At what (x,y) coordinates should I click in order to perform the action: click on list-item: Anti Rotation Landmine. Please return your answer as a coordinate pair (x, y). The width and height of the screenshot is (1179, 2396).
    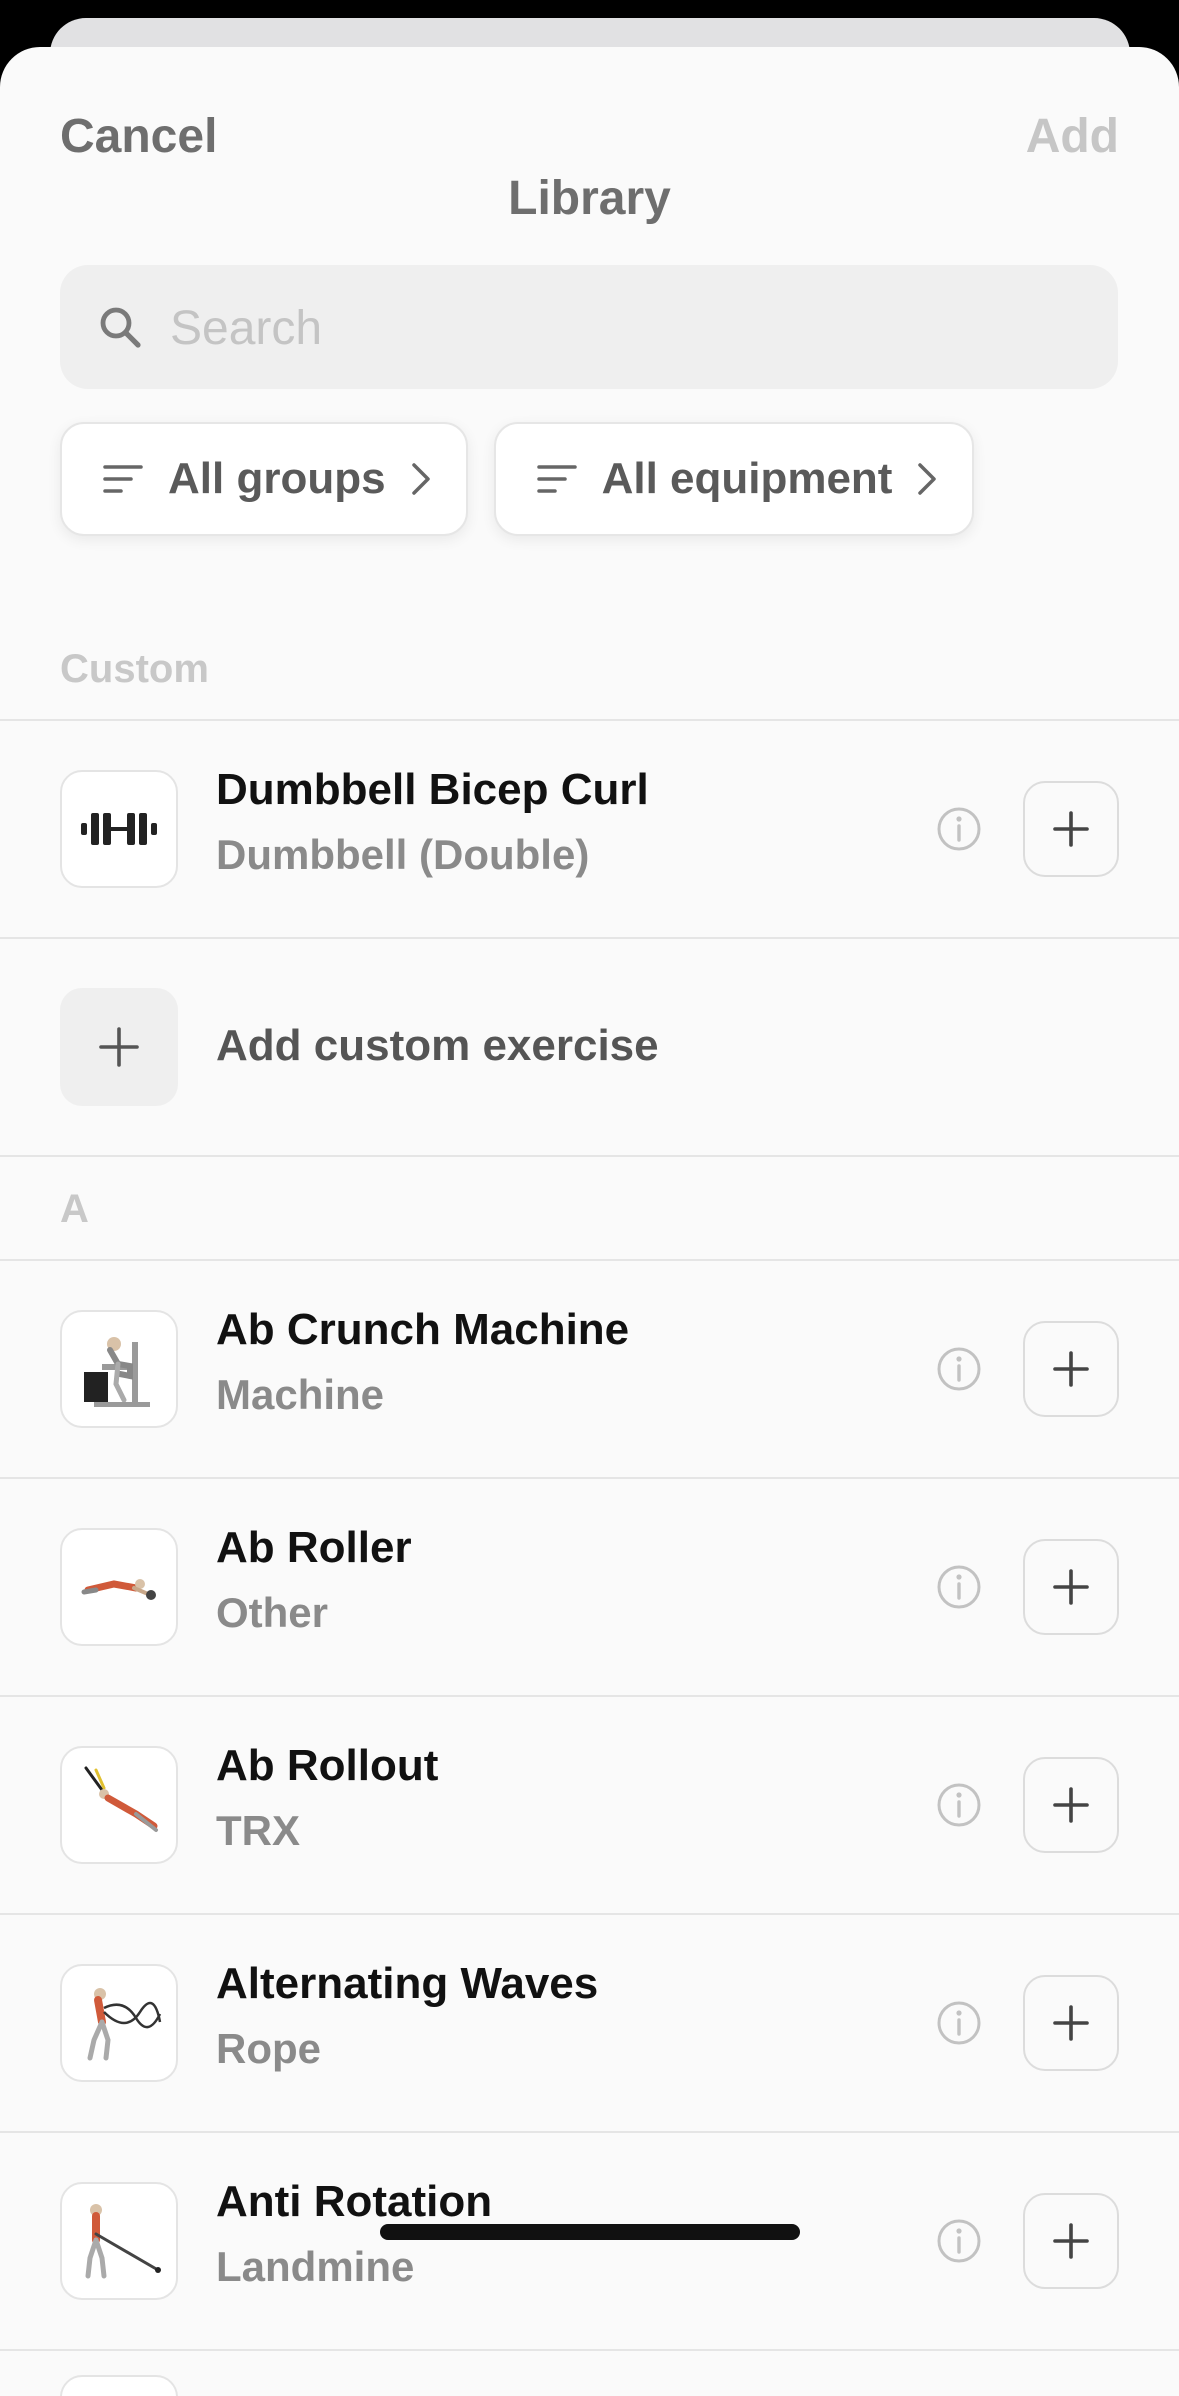
    Looking at the image, I should click on (589, 2241).